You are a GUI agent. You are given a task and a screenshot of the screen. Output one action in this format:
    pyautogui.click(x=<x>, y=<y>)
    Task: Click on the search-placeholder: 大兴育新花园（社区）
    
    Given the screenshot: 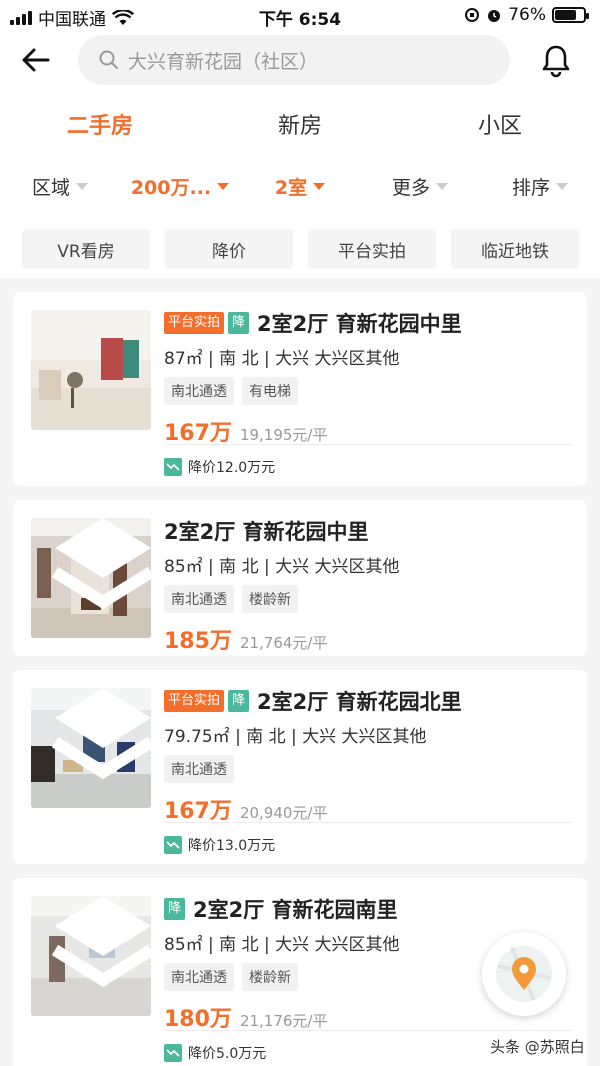 What is the action you would take?
    pyautogui.click(x=223, y=61)
    